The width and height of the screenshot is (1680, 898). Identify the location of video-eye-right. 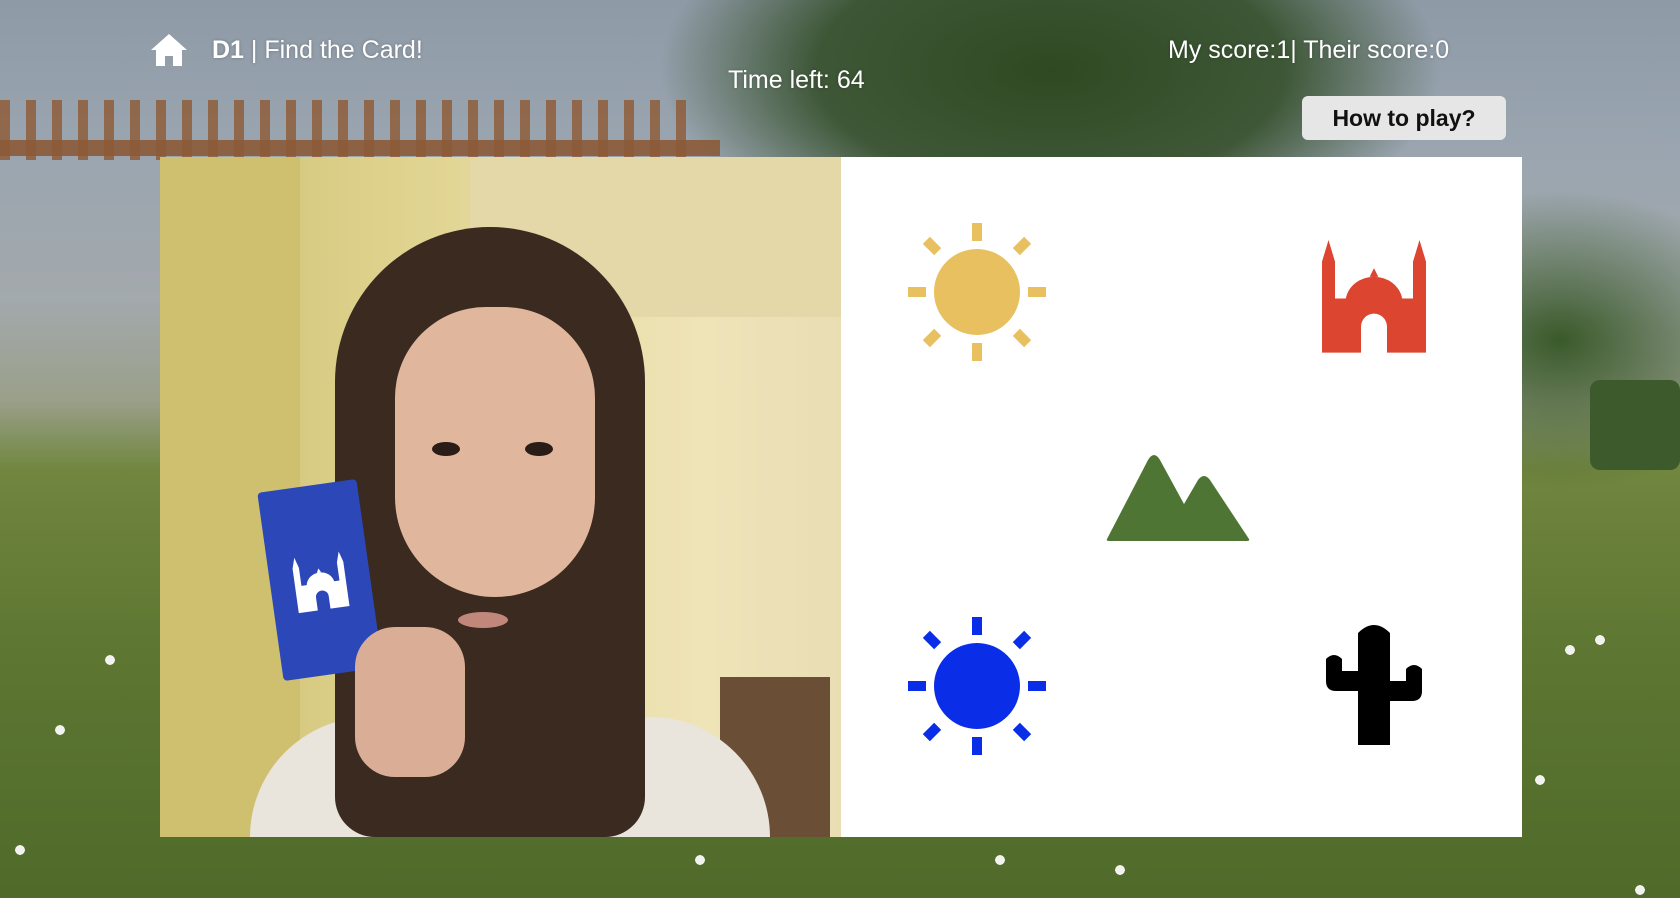
(539, 449).